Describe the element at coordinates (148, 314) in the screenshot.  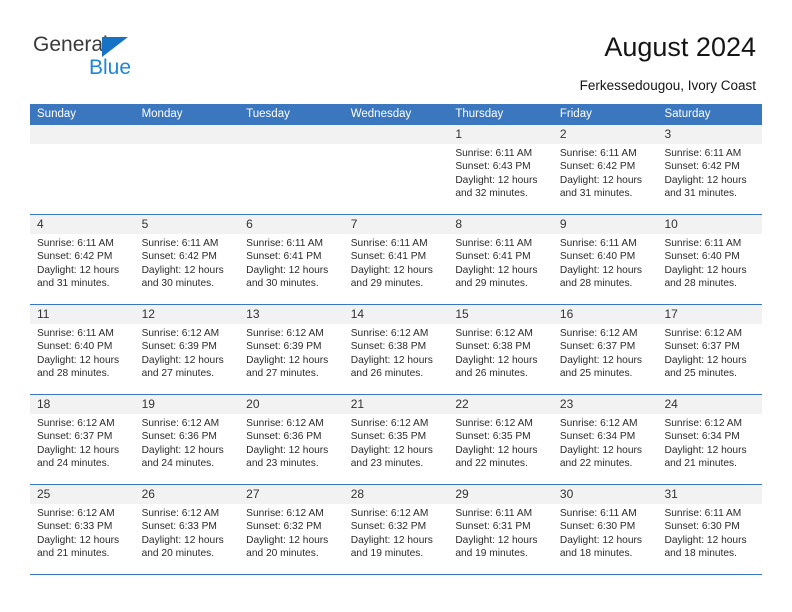
I see `day-number: 12` at that location.